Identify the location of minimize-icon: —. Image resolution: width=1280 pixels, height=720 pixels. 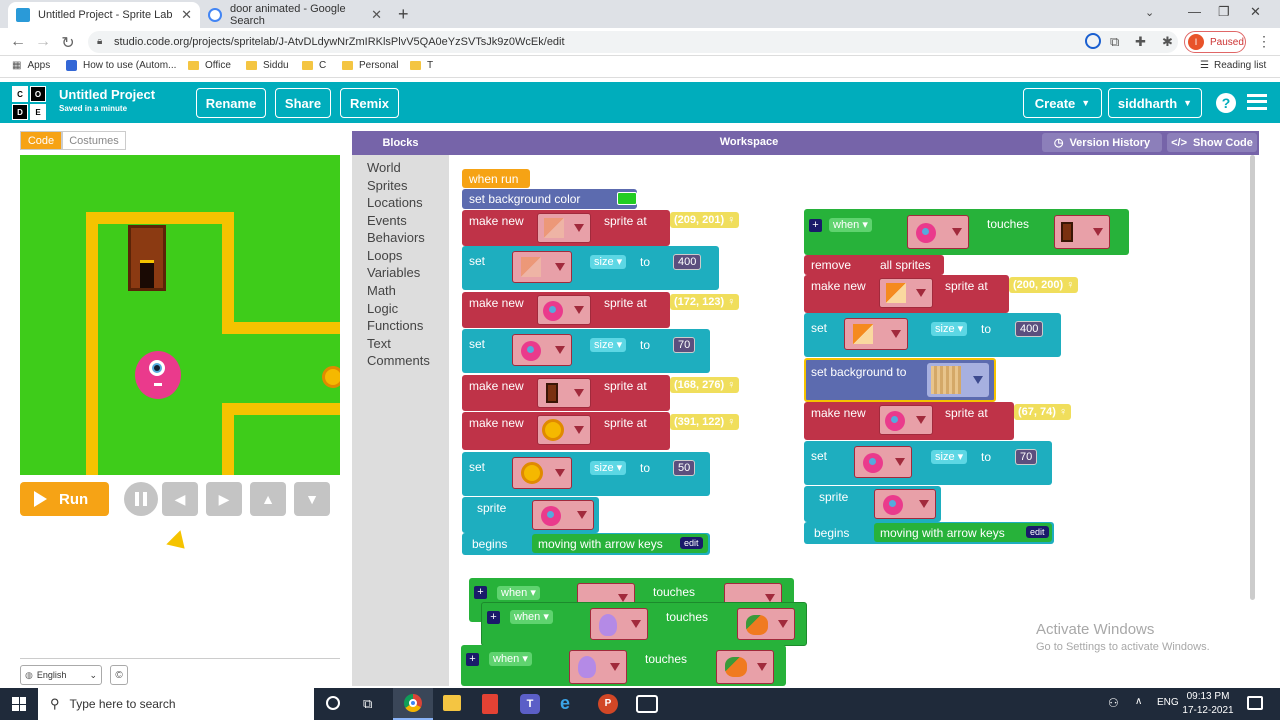
(1194, 11).